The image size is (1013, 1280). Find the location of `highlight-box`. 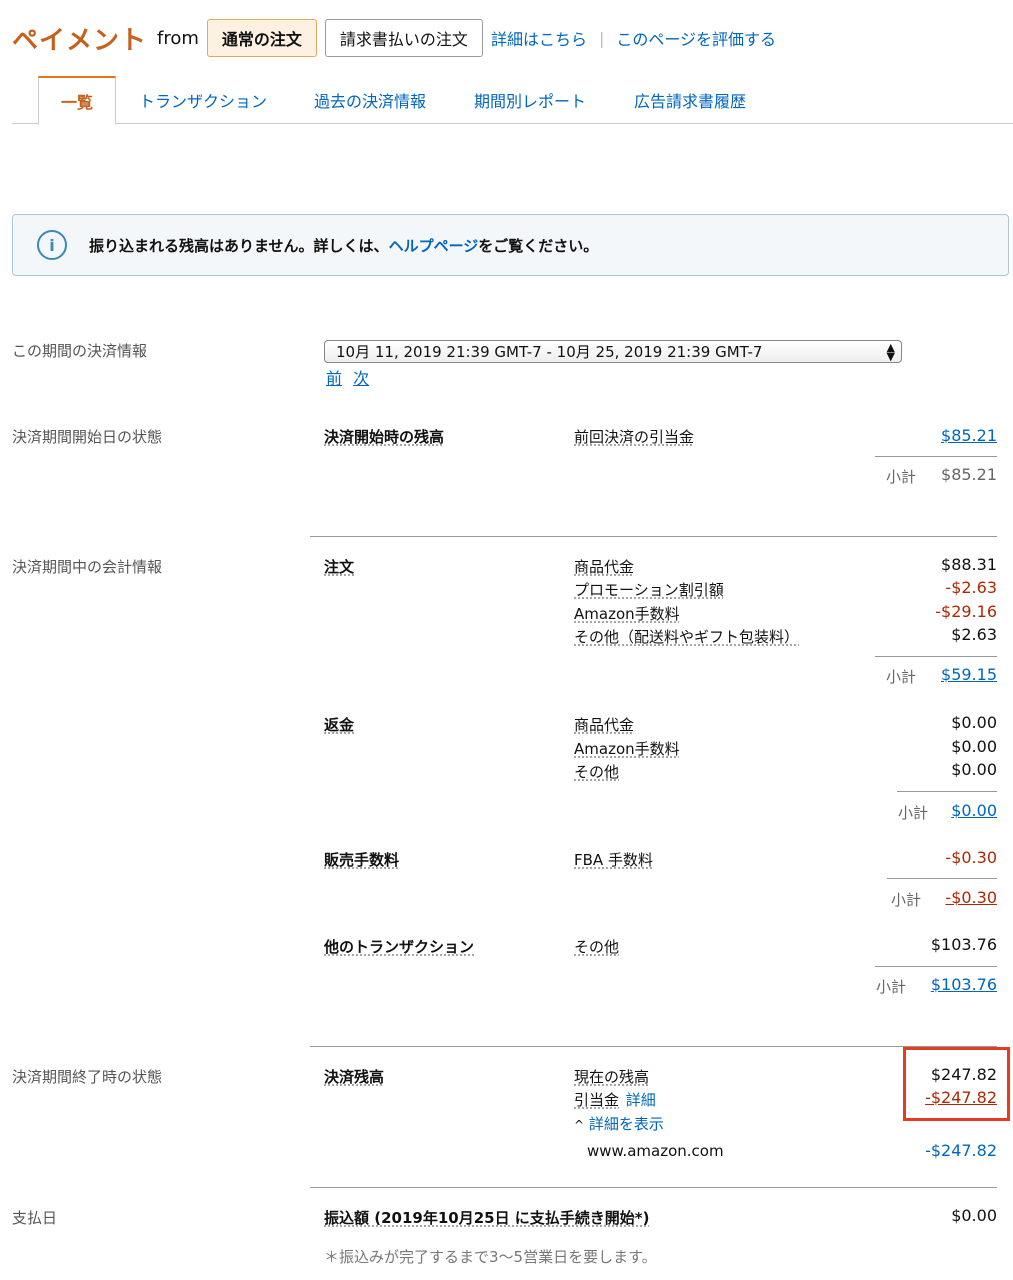

highlight-box is located at coordinates (956, 1084).